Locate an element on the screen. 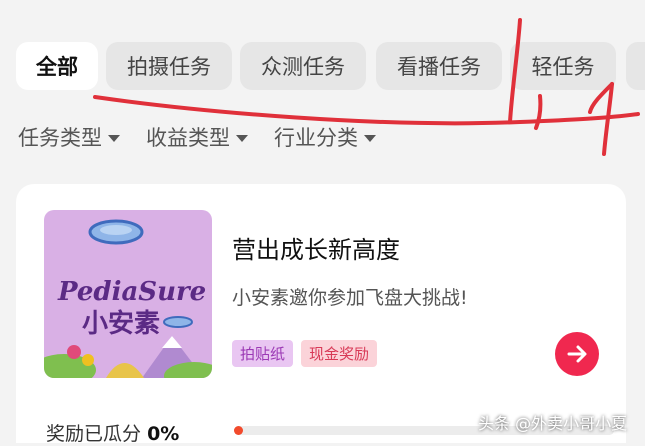 The height and width of the screenshot is (446, 645). arrow-right-icon is located at coordinates (577, 354).